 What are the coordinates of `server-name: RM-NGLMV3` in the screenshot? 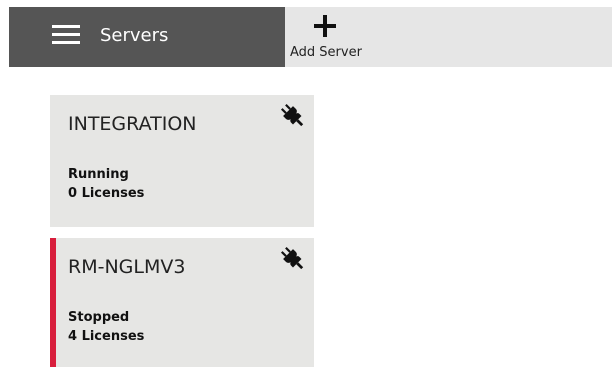 It's located at (127, 267).